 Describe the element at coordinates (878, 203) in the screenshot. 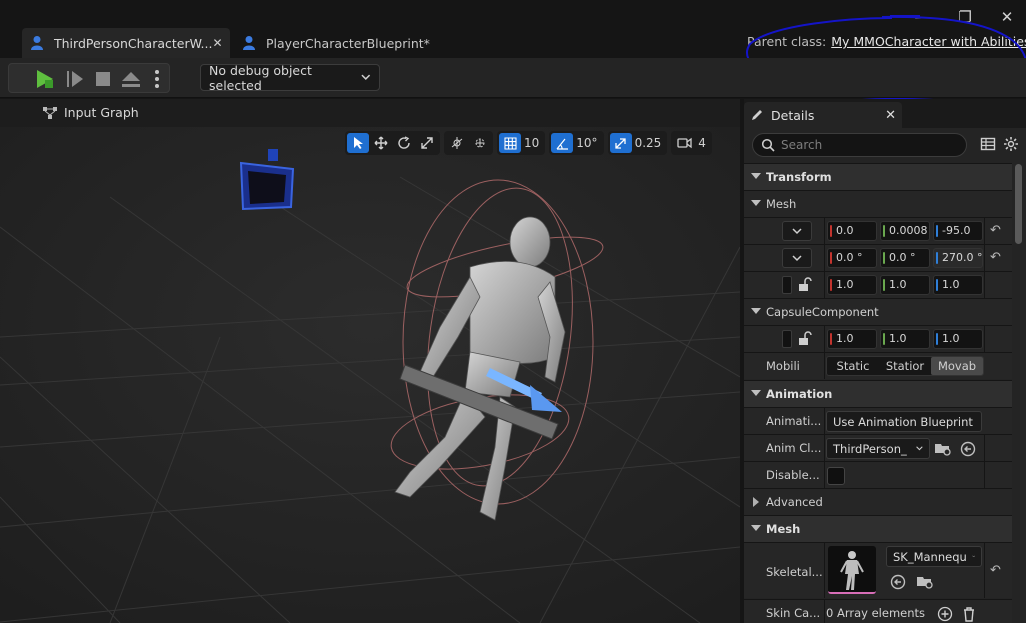

I see `section-mesh-transform: Mesh` at that location.